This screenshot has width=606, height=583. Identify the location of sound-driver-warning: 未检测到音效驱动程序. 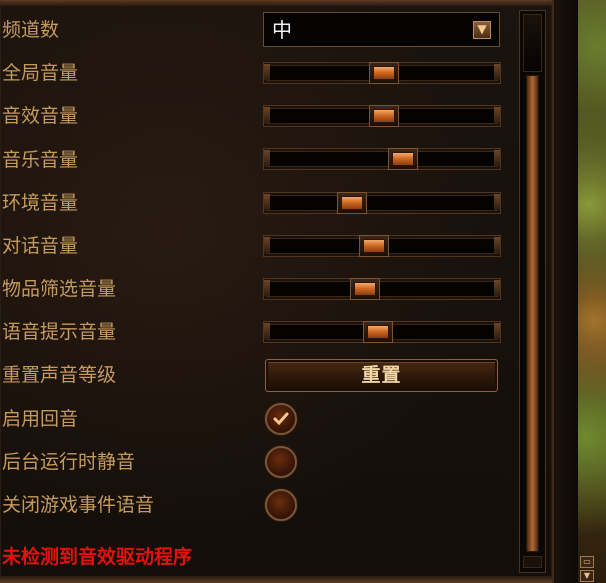
(97, 557).